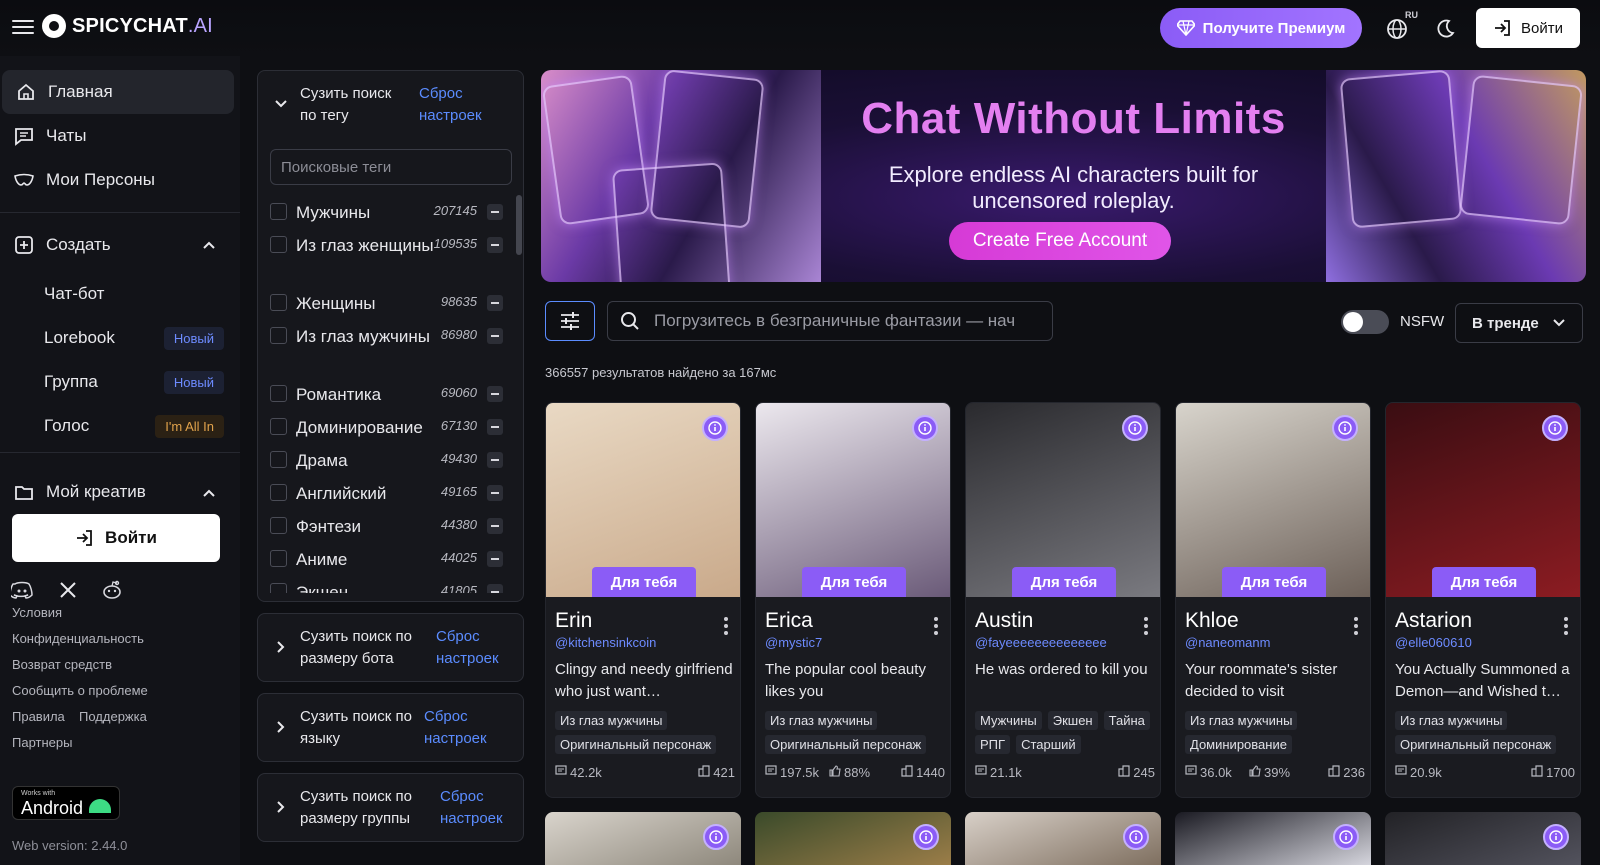 This screenshot has height=865, width=1600. What do you see at coordinates (1072, 720) in the screenshot?
I see `card-tag: Экшен` at bounding box center [1072, 720].